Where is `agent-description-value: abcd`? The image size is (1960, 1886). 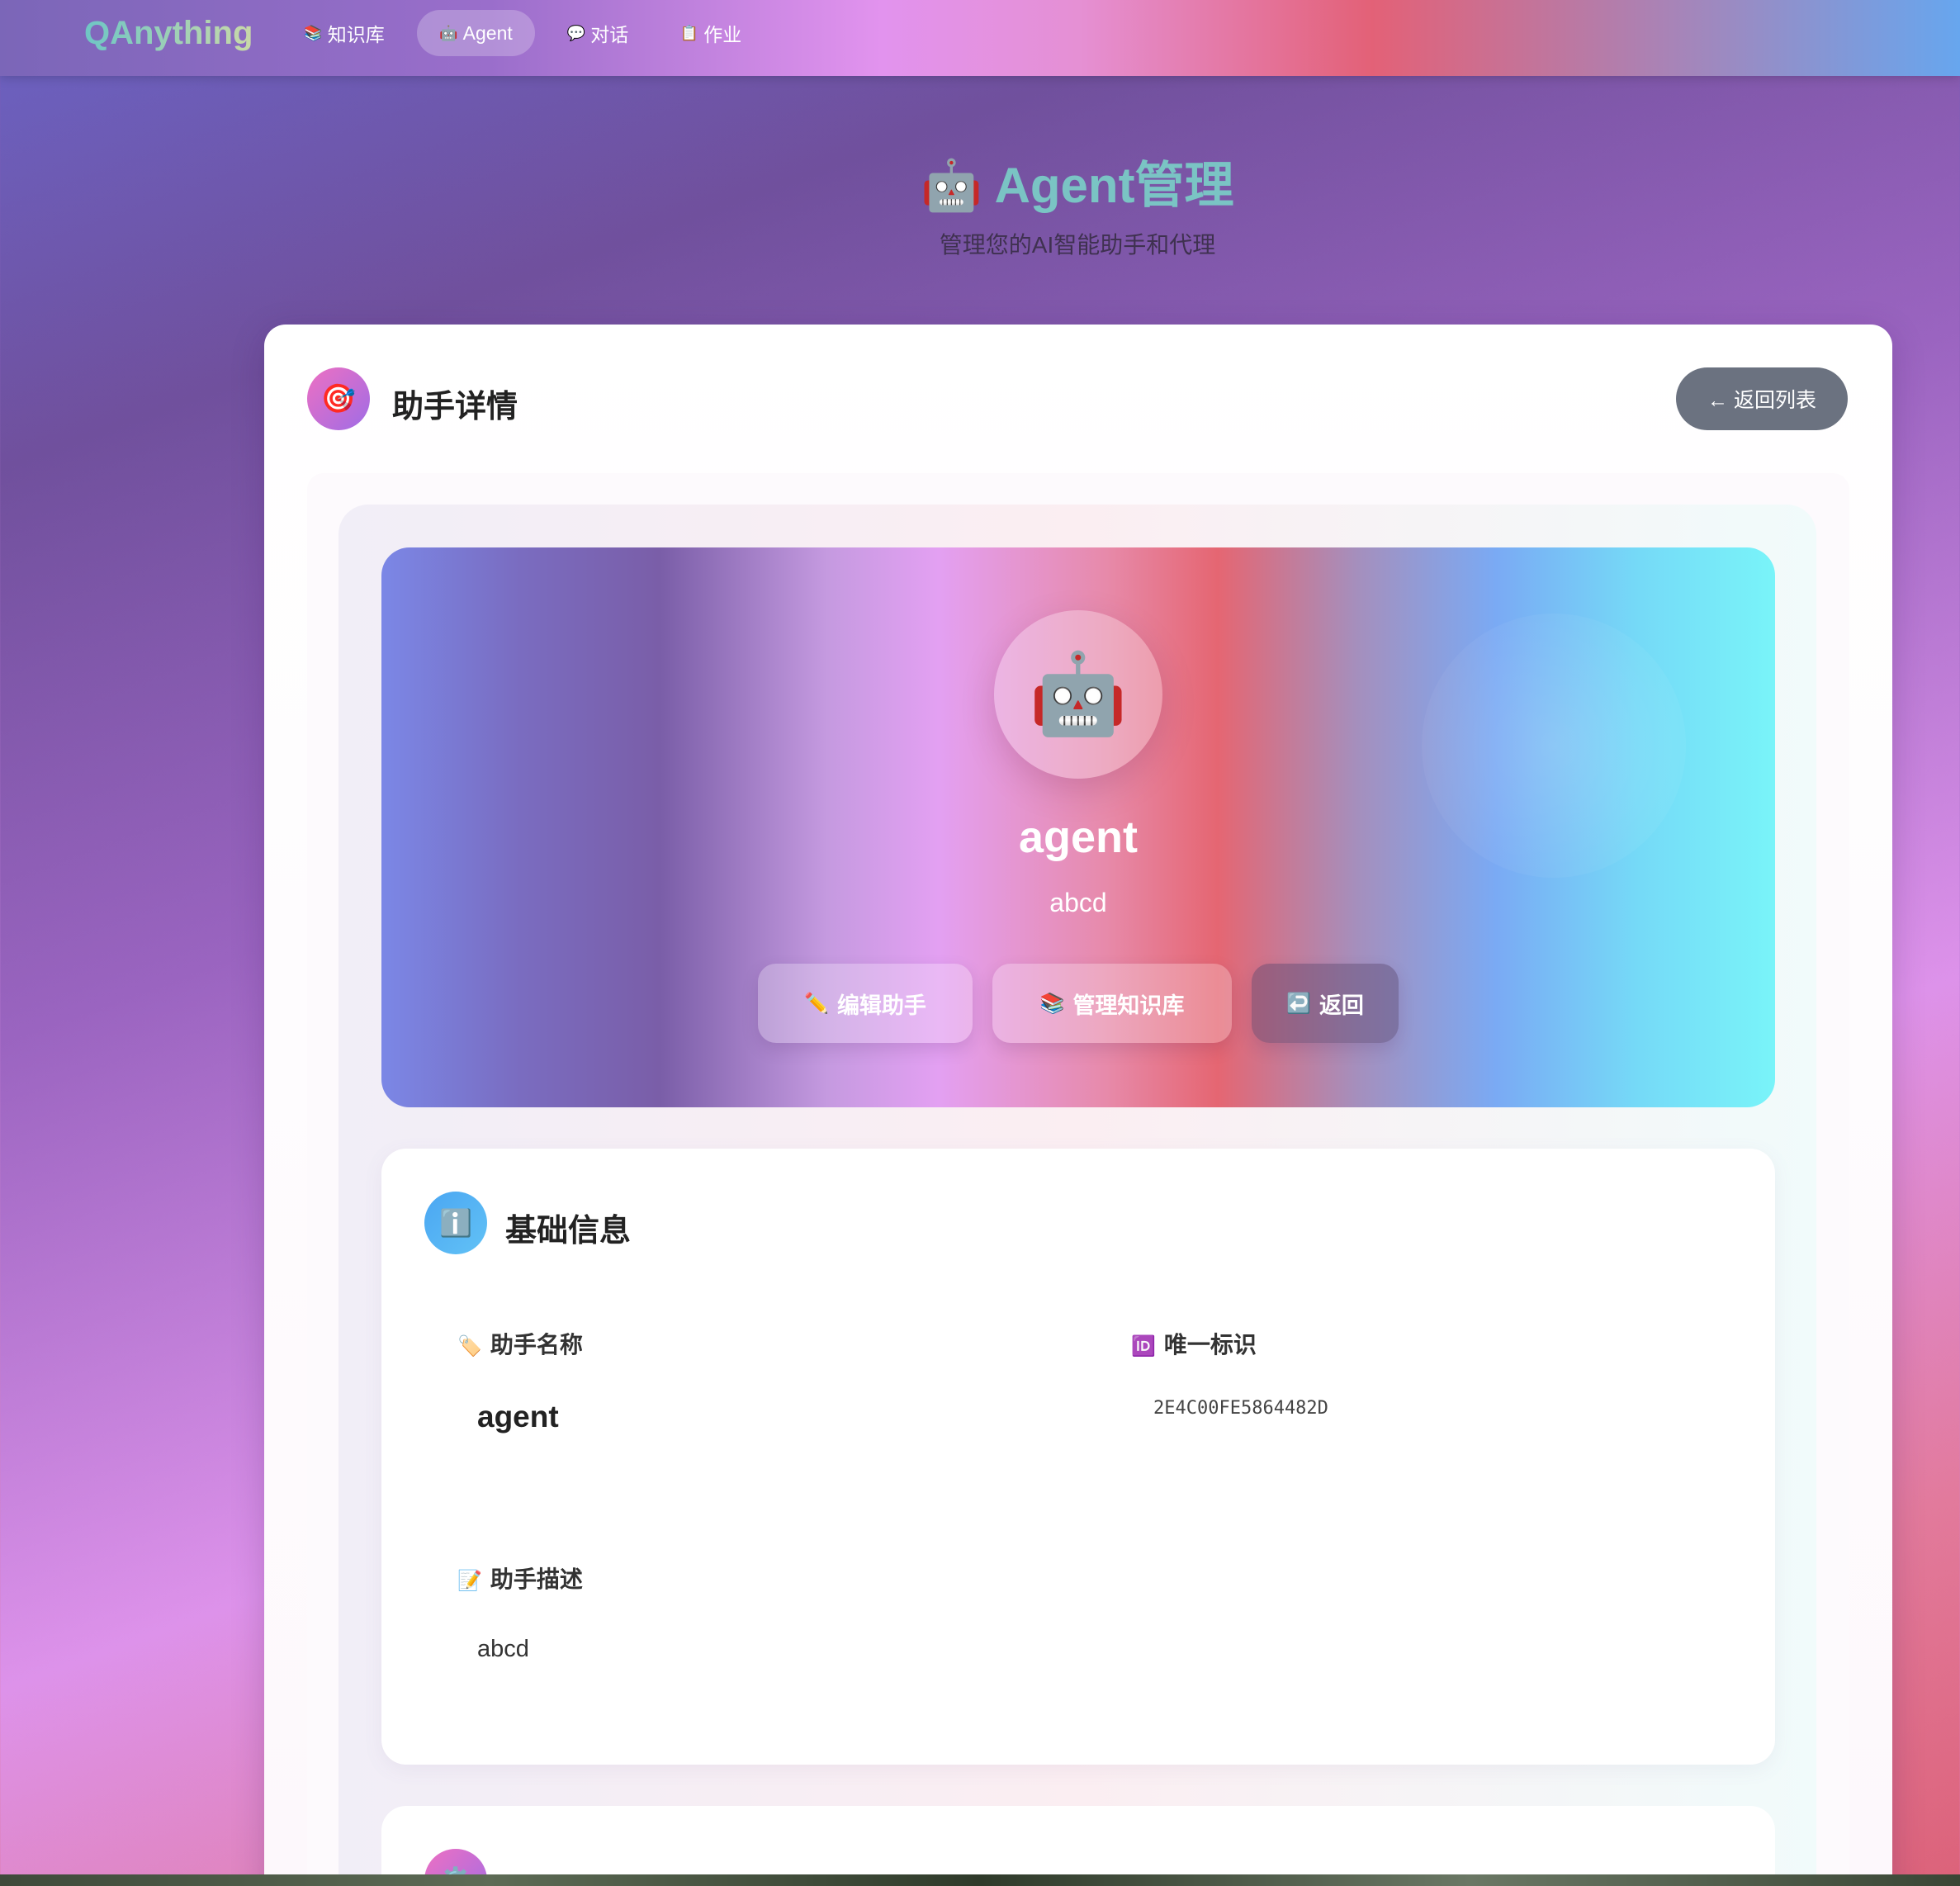 agent-description-value: abcd is located at coordinates (503, 1649).